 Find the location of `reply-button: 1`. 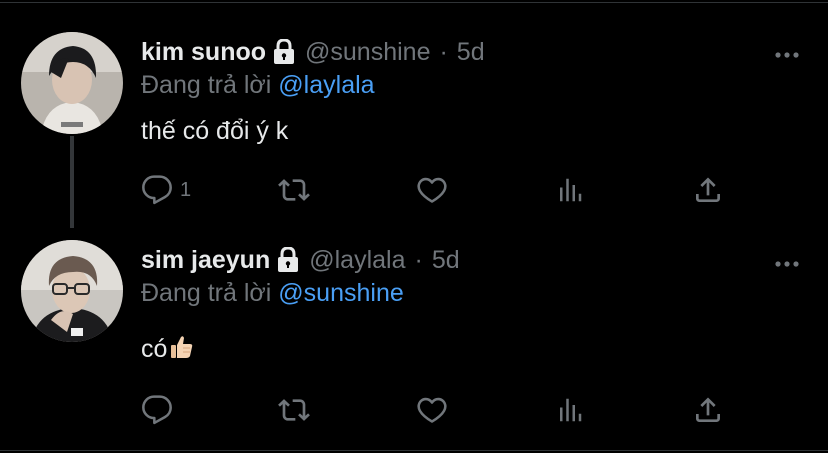

reply-button: 1 is located at coordinates (166, 190).